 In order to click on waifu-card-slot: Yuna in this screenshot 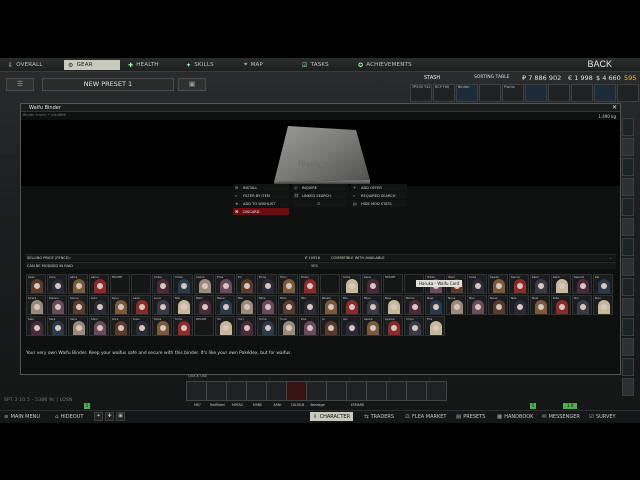, I will do `click(288, 326)`.